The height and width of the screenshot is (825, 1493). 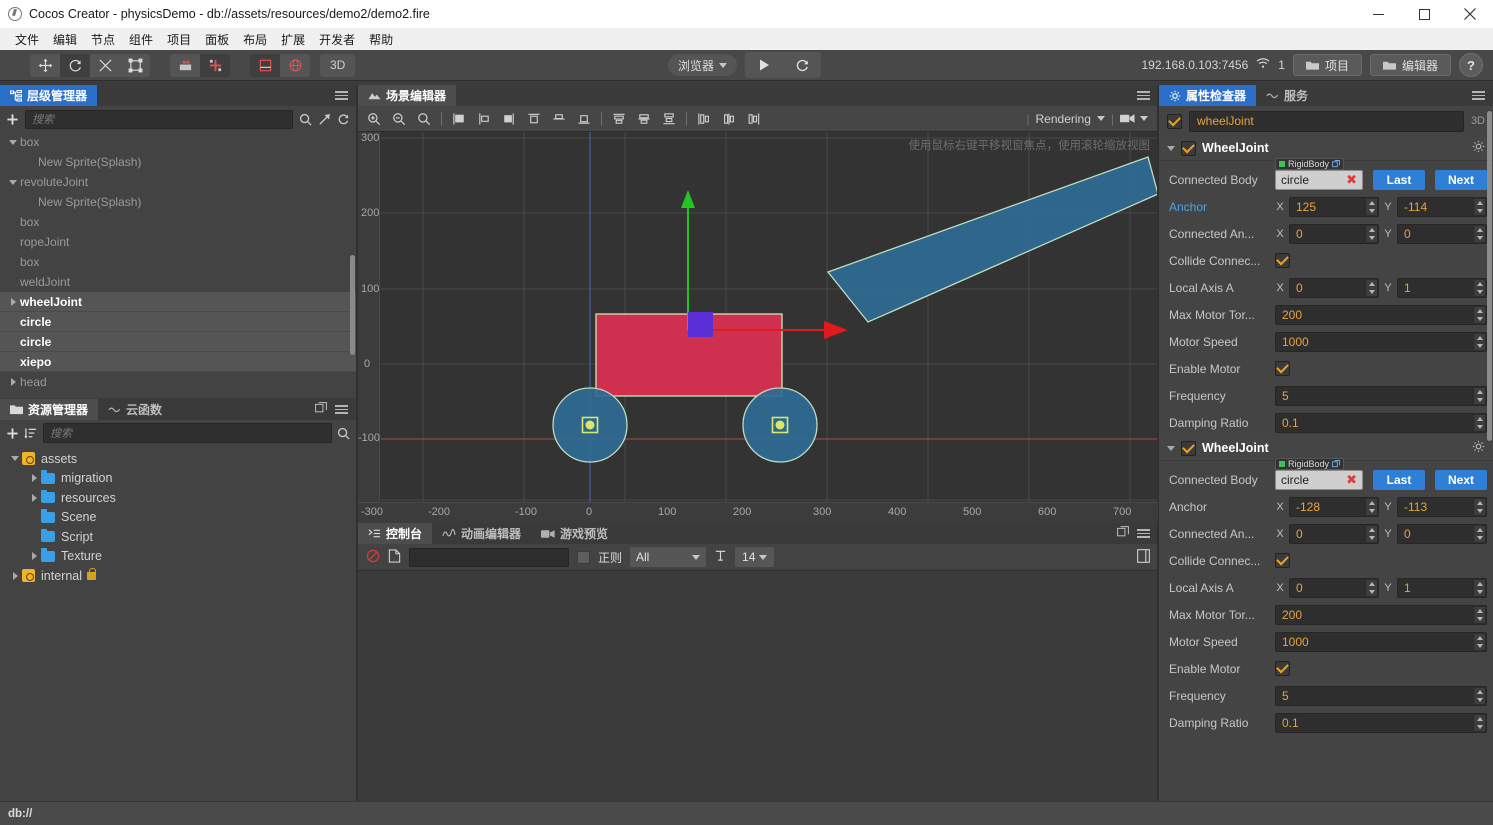 I want to click on local-coord-icon, so click(x=265, y=65).